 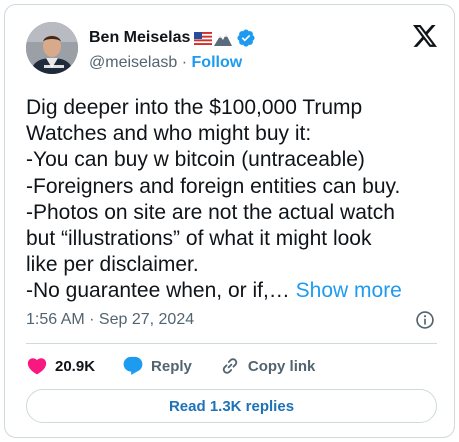 I want to click on avatar, so click(x=52, y=48).